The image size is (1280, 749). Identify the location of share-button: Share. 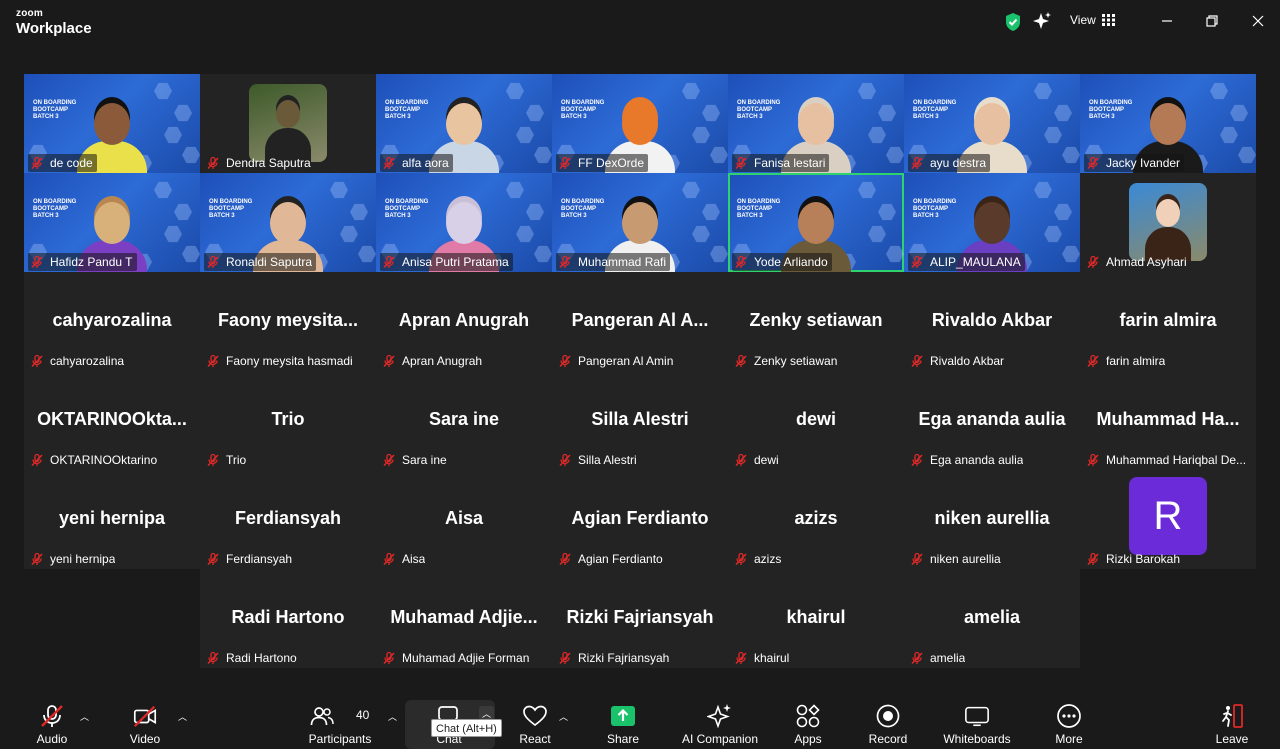
(623, 720).